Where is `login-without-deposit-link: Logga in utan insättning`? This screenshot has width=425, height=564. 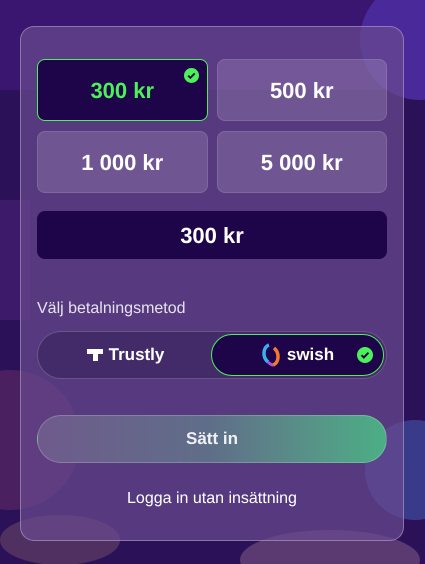 login-without-deposit-link: Logga in utan insättning is located at coordinates (212, 499).